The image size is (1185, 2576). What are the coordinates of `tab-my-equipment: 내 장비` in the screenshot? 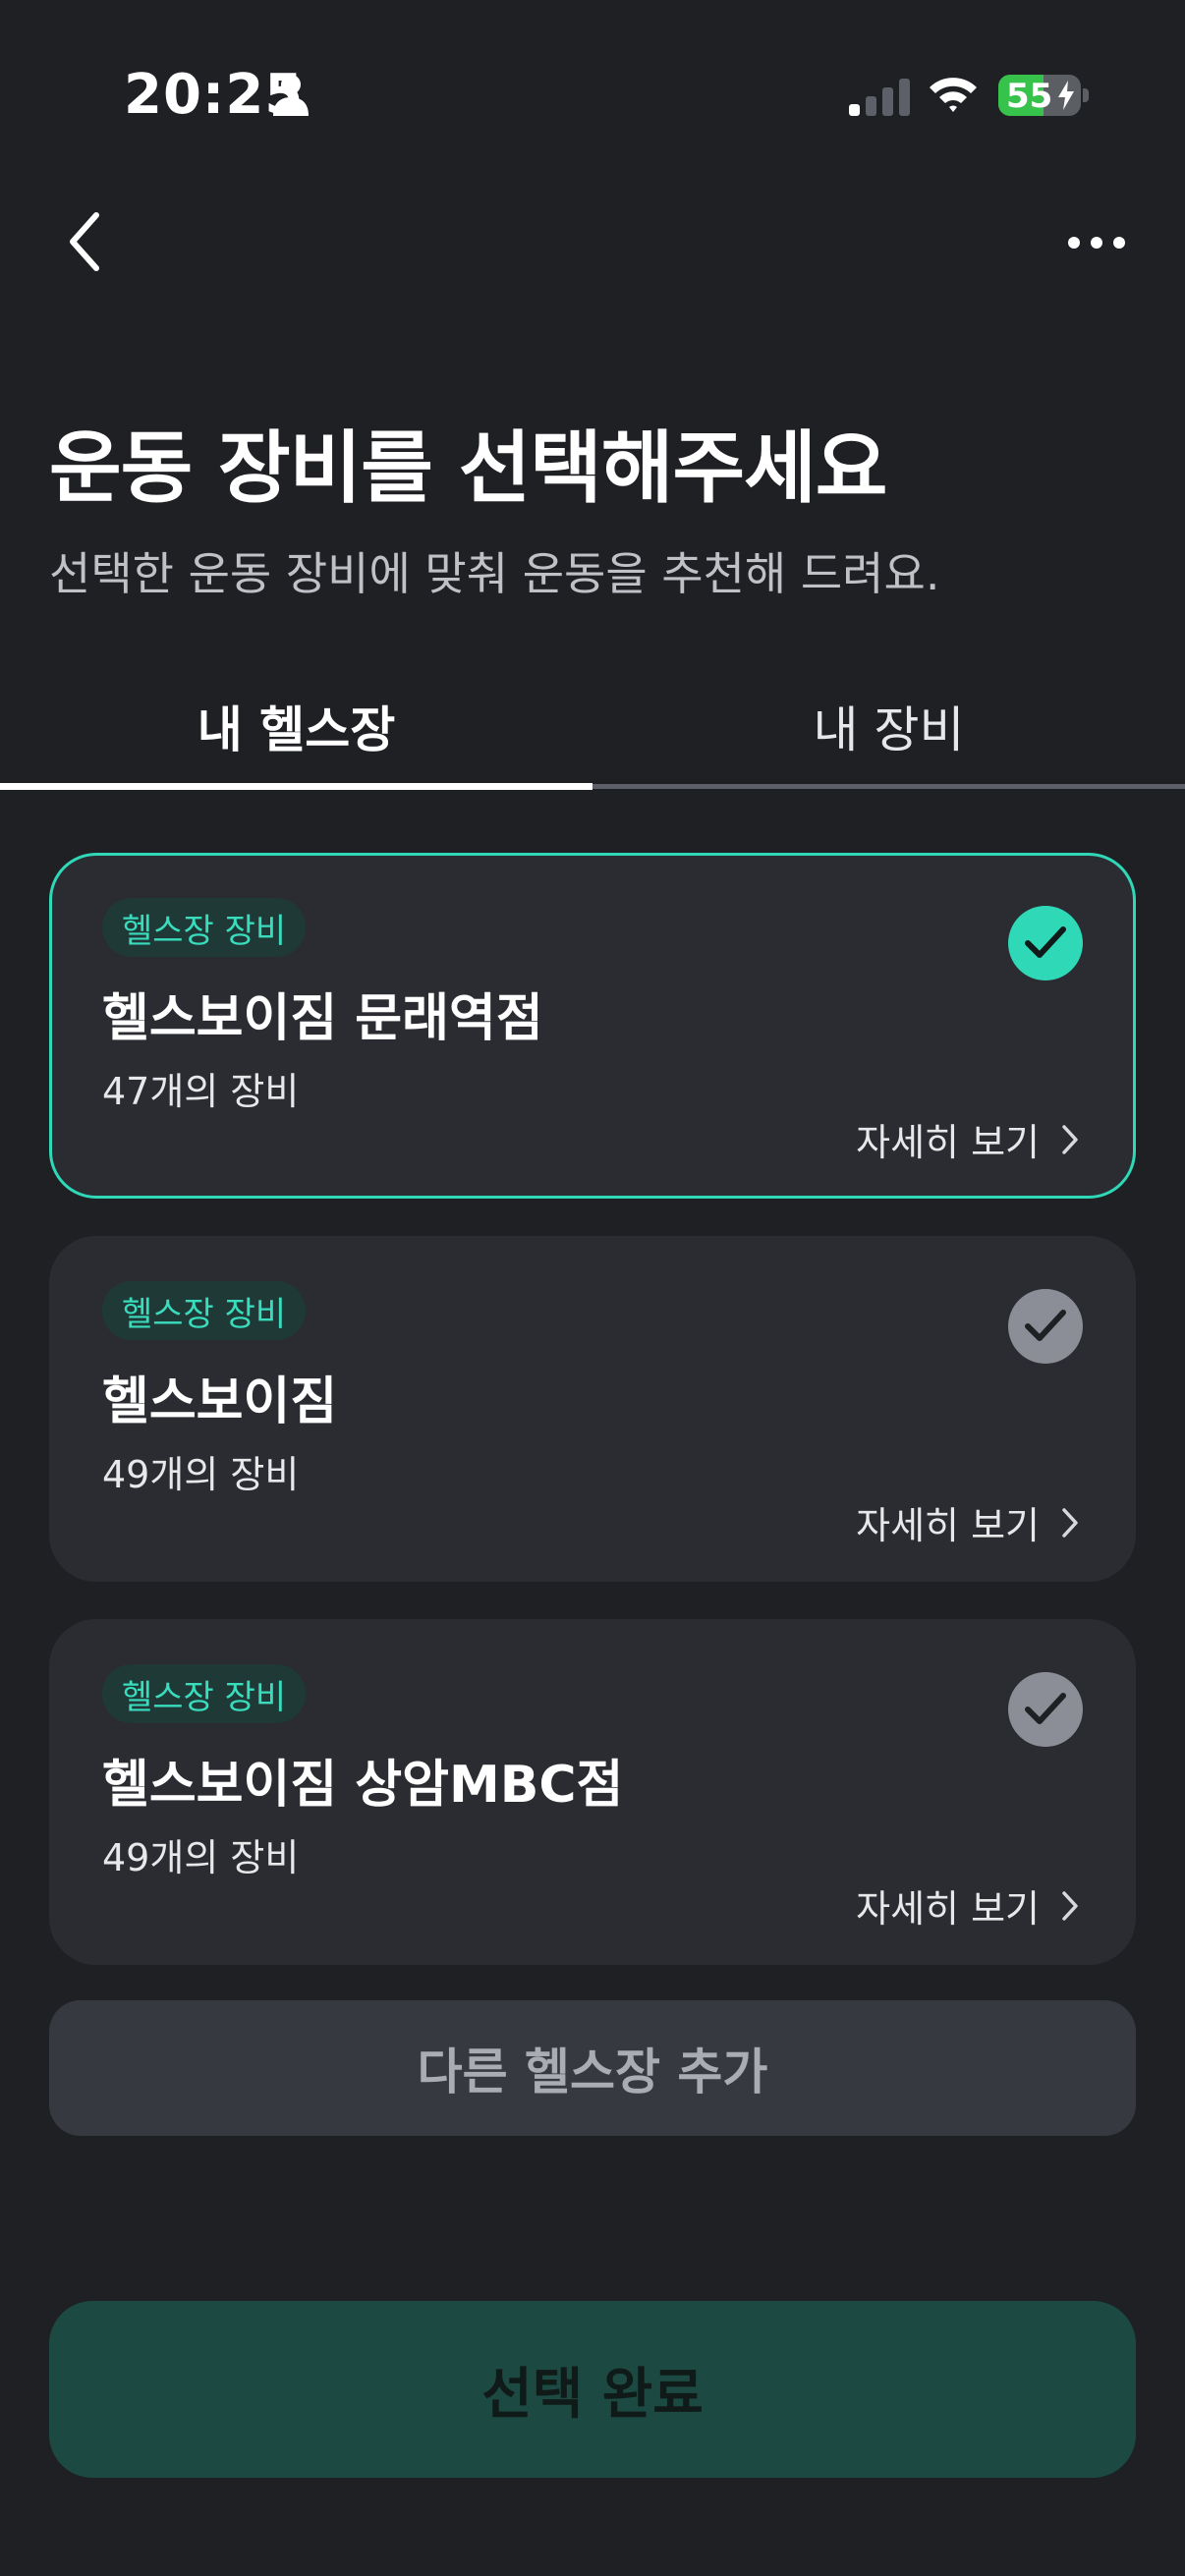 It's located at (889, 726).